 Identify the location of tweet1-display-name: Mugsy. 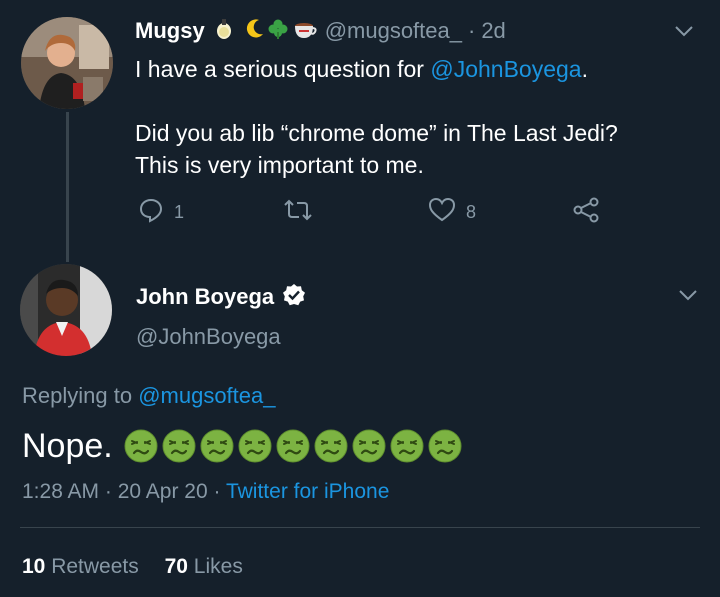
(170, 31).